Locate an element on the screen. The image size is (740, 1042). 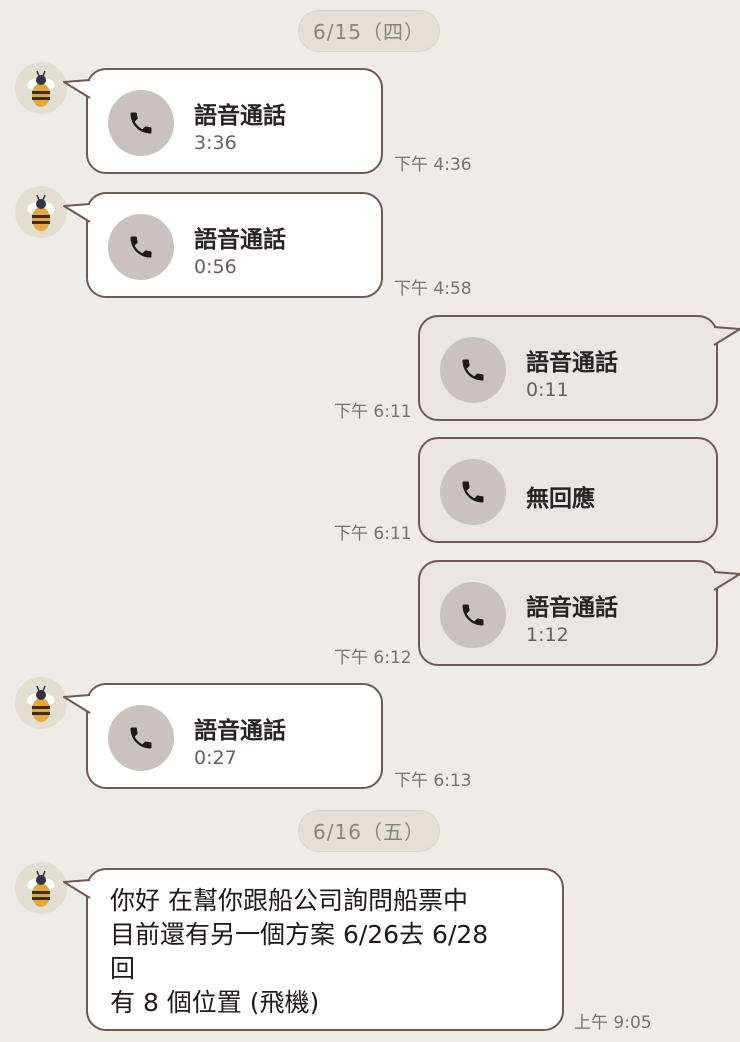
call-duration: 3:36 is located at coordinates (215, 143).